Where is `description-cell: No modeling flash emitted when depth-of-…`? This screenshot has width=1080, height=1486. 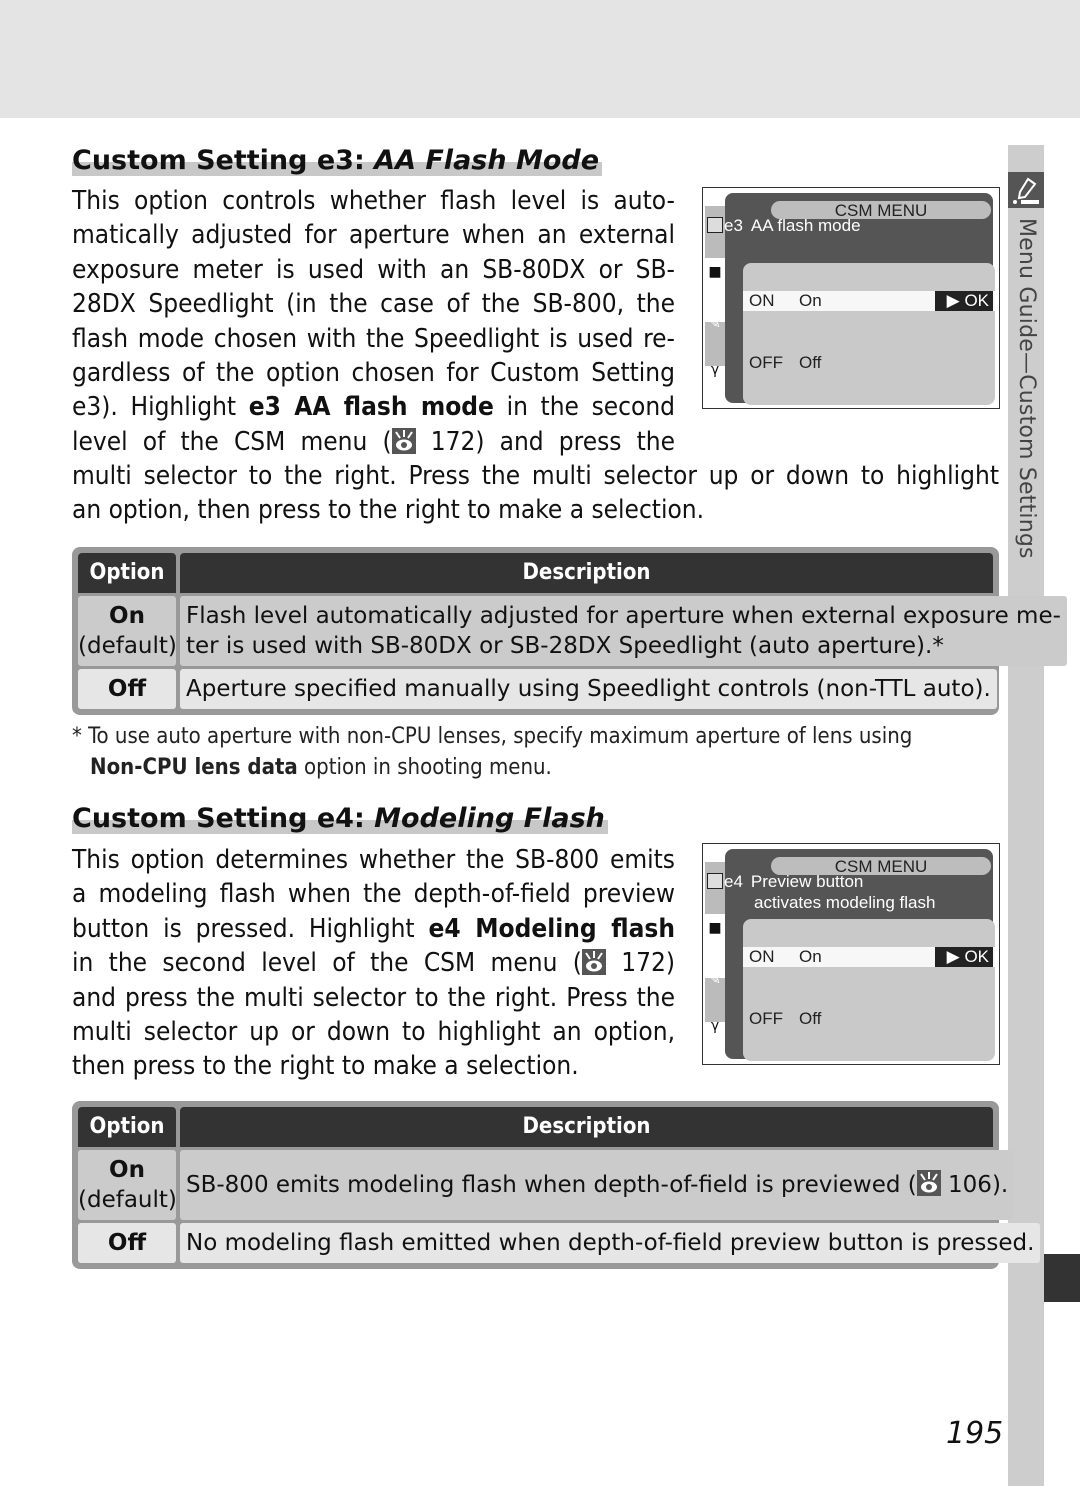
description-cell: No modeling flash emitted when depth-of-… is located at coordinates (610, 1243).